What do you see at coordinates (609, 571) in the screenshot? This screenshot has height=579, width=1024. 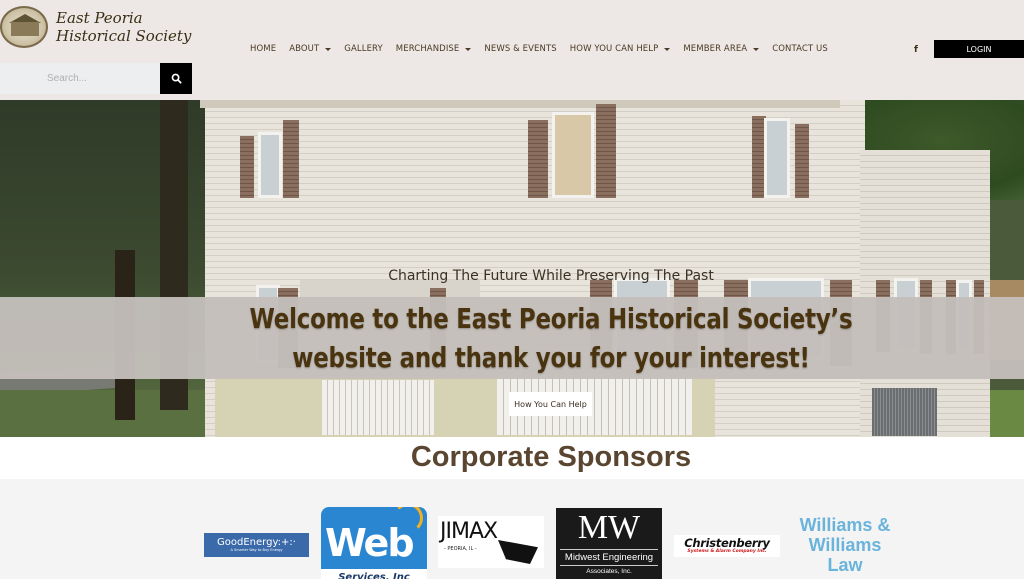 I see `mw-company-suffix: Associates, Inc.` at bounding box center [609, 571].